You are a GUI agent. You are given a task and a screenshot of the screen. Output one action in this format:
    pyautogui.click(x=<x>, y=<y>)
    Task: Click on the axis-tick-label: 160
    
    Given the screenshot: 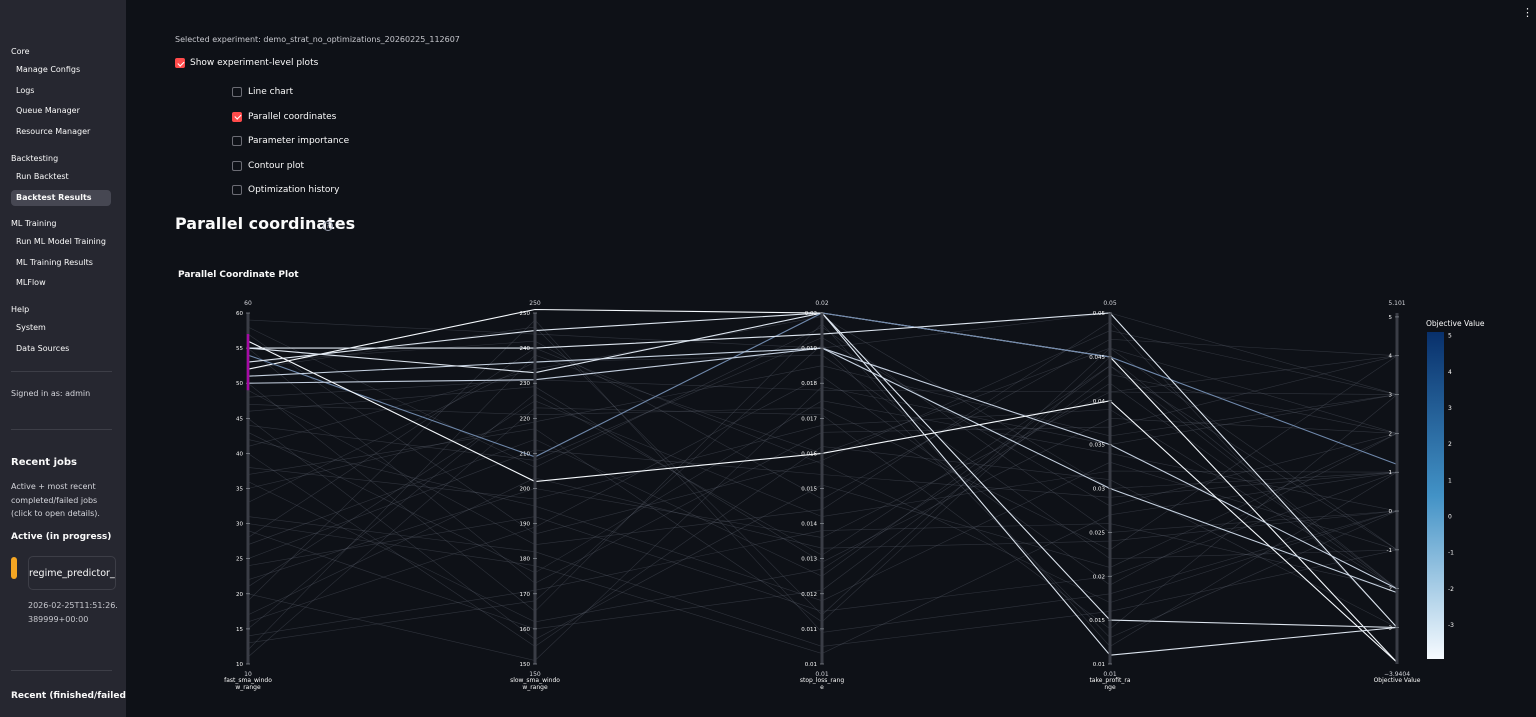 What is the action you would take?
    pyautogui.click(x=525, y=630)
    